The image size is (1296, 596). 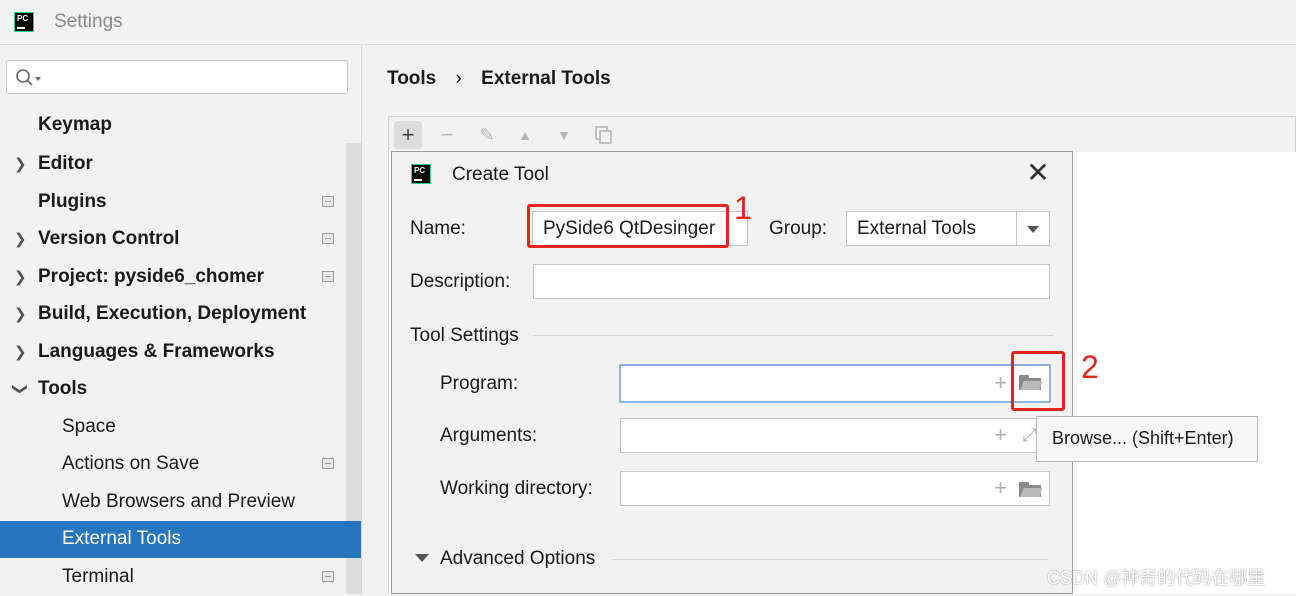 What do you see at coordinates (648, 22) in the screenshot?
I see `title-bar: PC Settings` at bounding box center [648, 22].